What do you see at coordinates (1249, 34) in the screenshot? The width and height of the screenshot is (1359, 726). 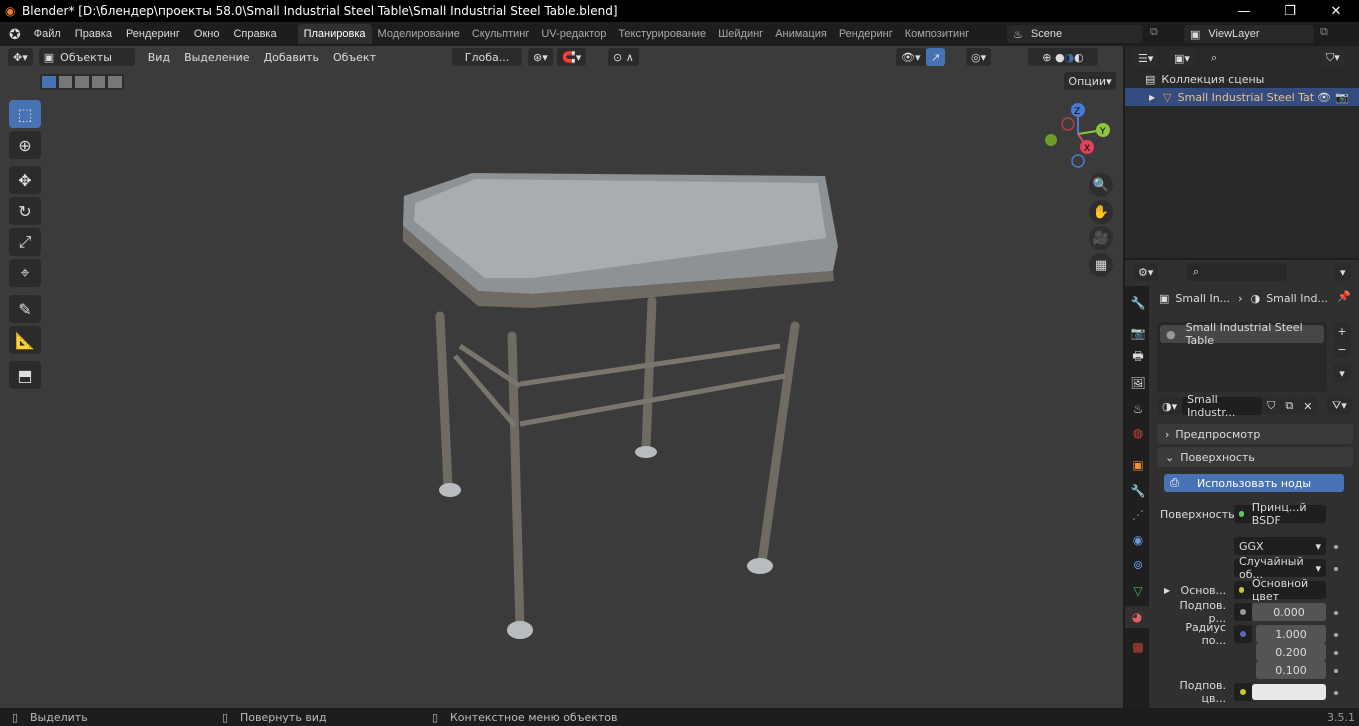 I see `view-layer-selector: ▣ ViewLayer` at bounding box center [1249, 34].